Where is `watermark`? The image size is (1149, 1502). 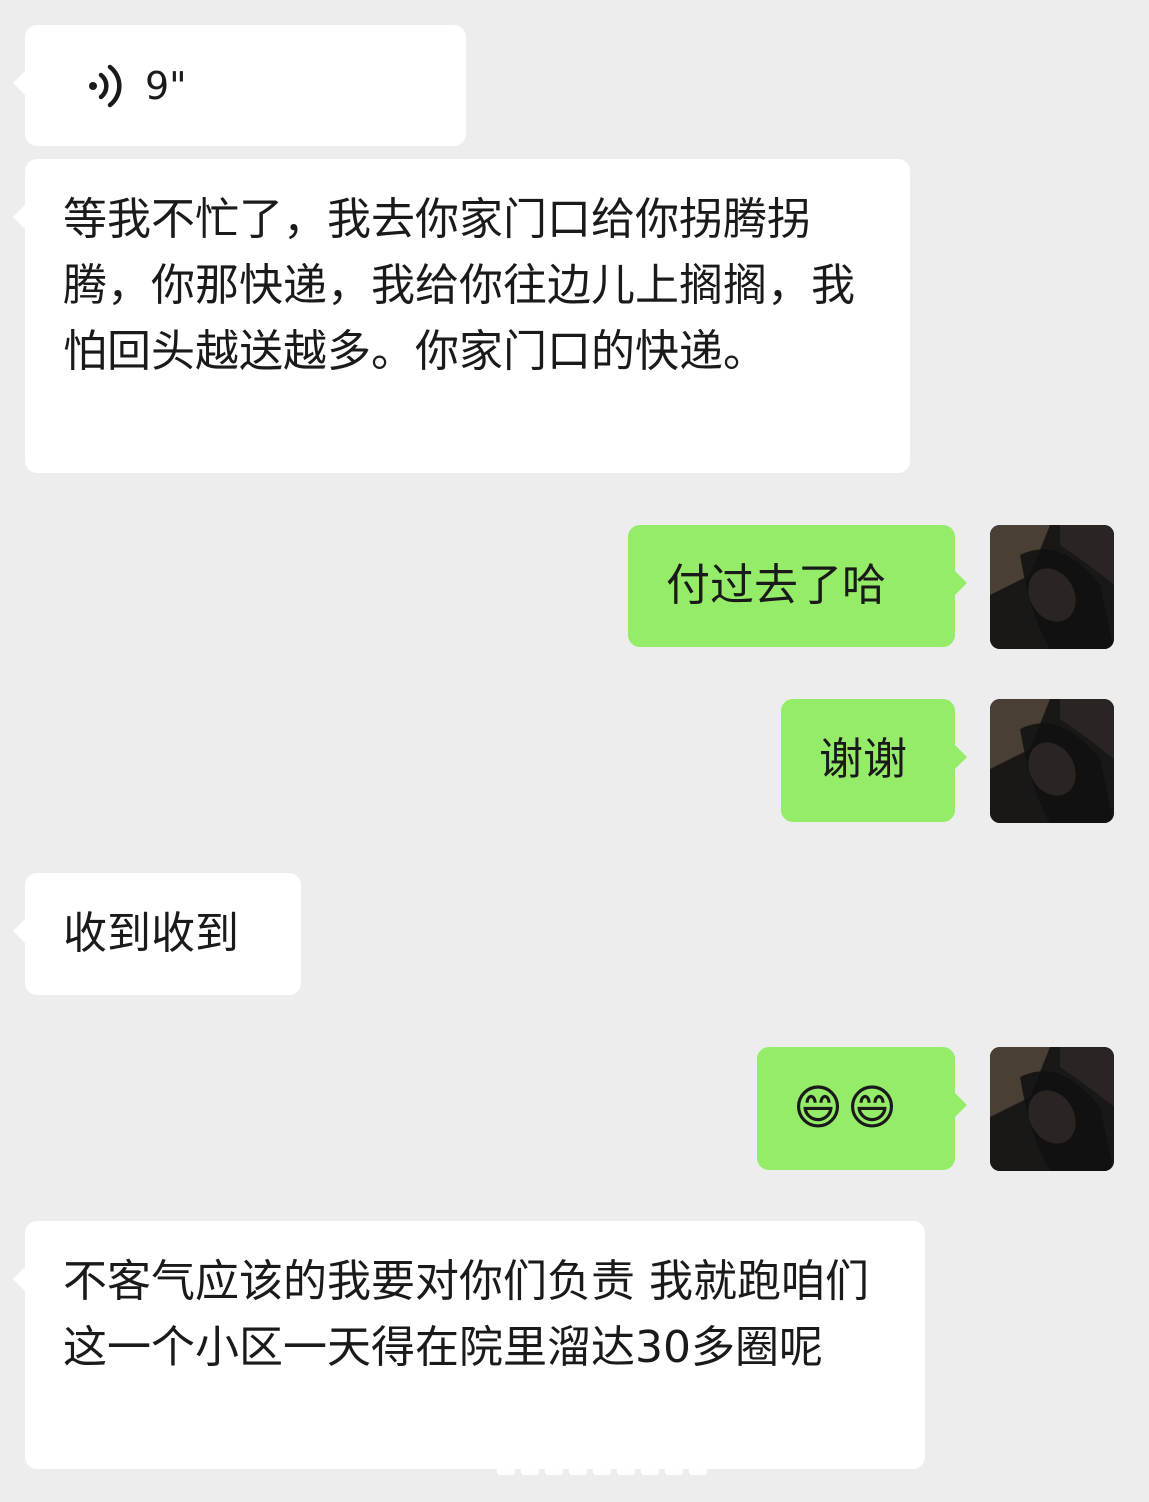 watermark is located at coordinates (602, 1466).